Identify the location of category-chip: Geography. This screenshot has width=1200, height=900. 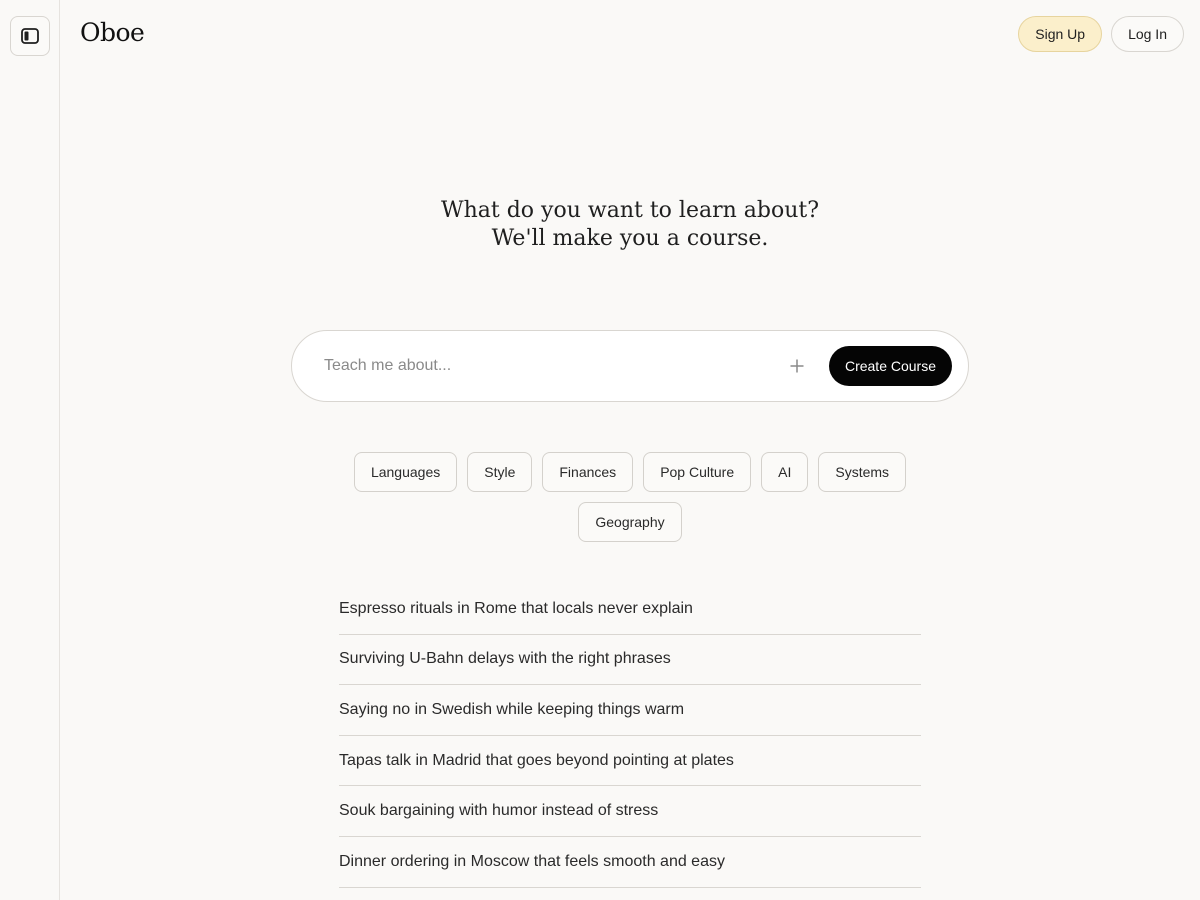
(630, 522).